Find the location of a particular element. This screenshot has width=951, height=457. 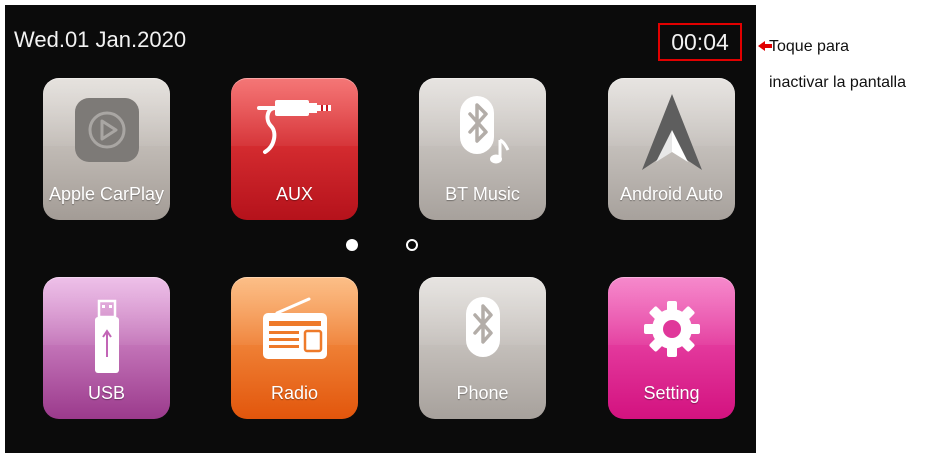

bluetooth-music-icon is located at coordinates (484, 130).